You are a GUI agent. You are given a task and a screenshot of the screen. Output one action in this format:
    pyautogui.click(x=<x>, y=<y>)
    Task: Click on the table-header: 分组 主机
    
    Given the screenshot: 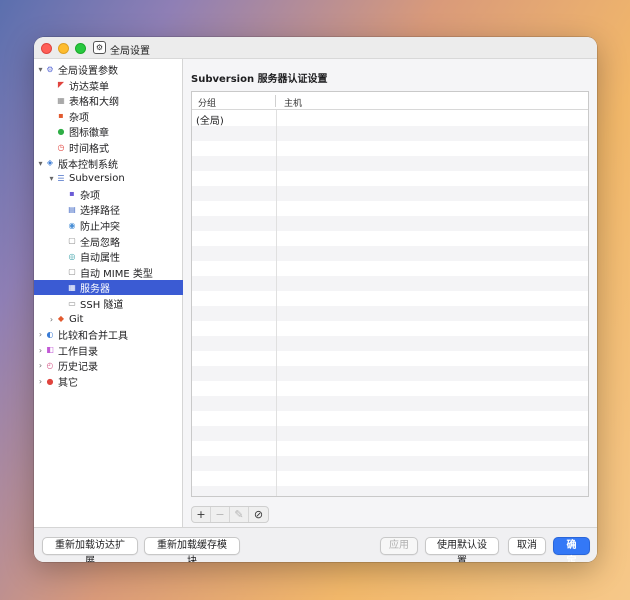 What is the action you would take?
    pyautogui.click(x=390, y=101)
    